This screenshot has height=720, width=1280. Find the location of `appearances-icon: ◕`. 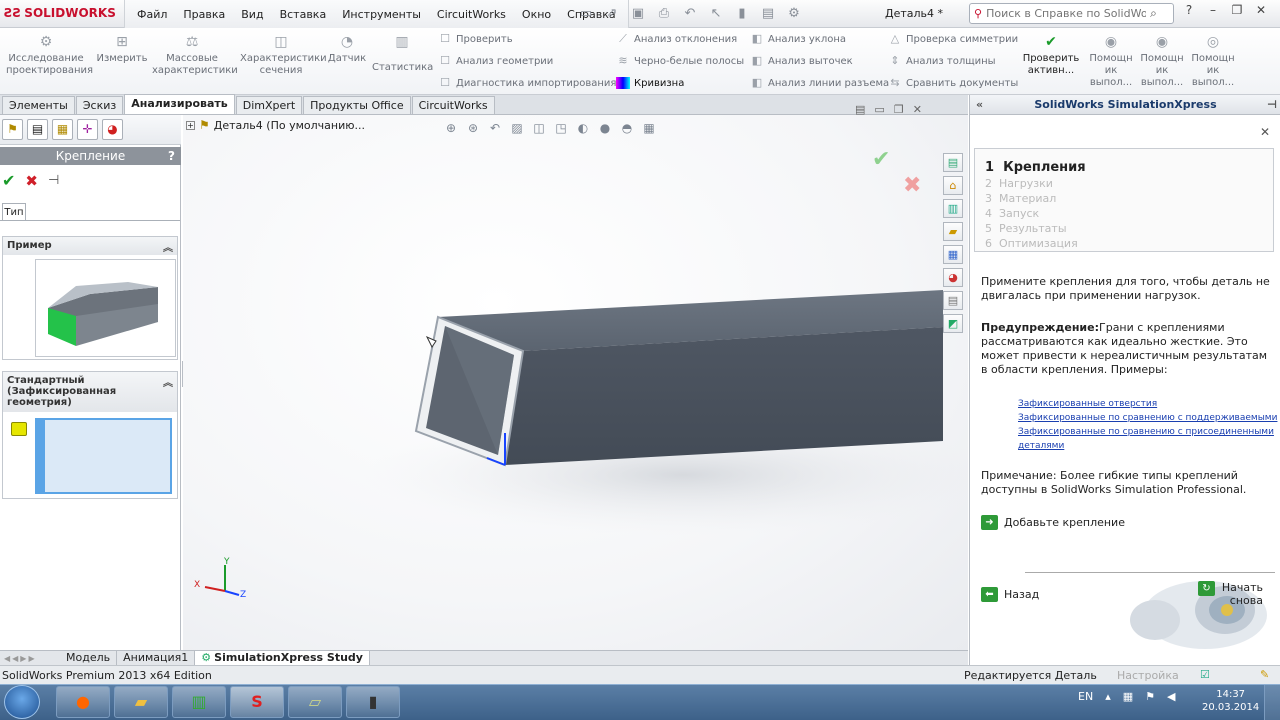

appearances-icon: ◕ is located at coordinates (953, 277).